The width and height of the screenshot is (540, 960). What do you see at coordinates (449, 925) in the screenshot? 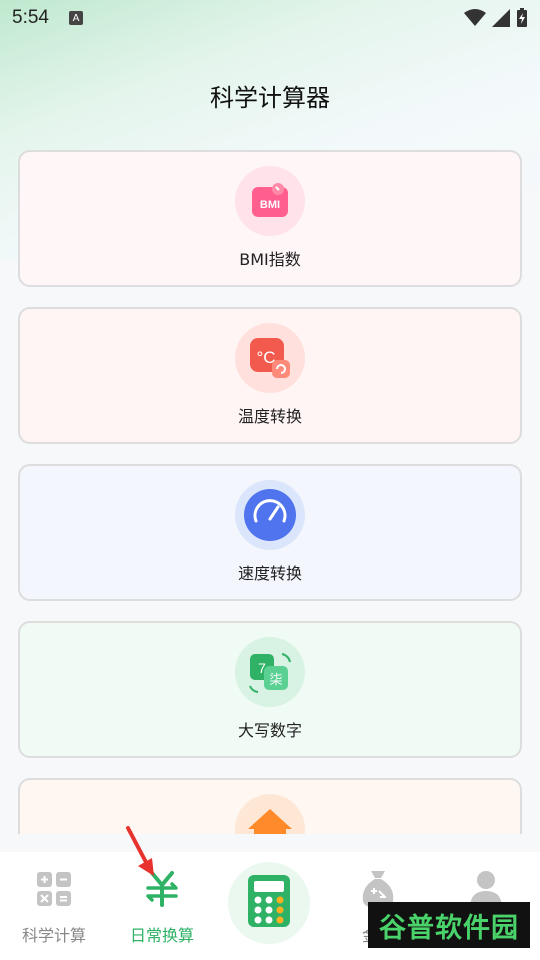
I see `watermark-logo: 谷普软件园` at bounding box center [449, 925].